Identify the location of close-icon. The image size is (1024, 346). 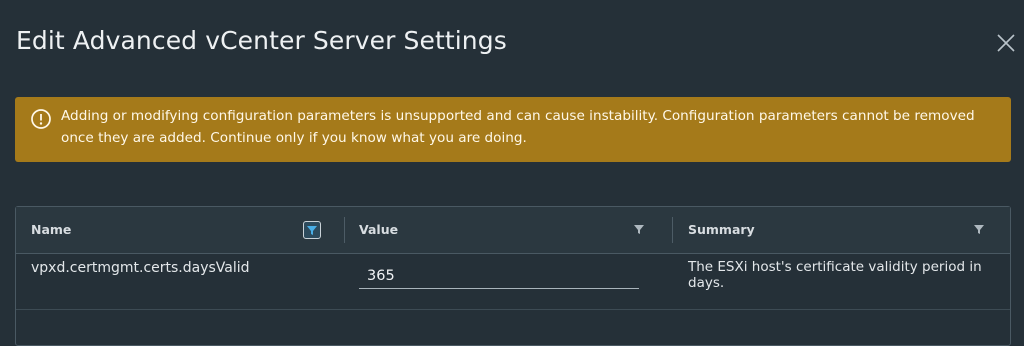
(1006, 43).